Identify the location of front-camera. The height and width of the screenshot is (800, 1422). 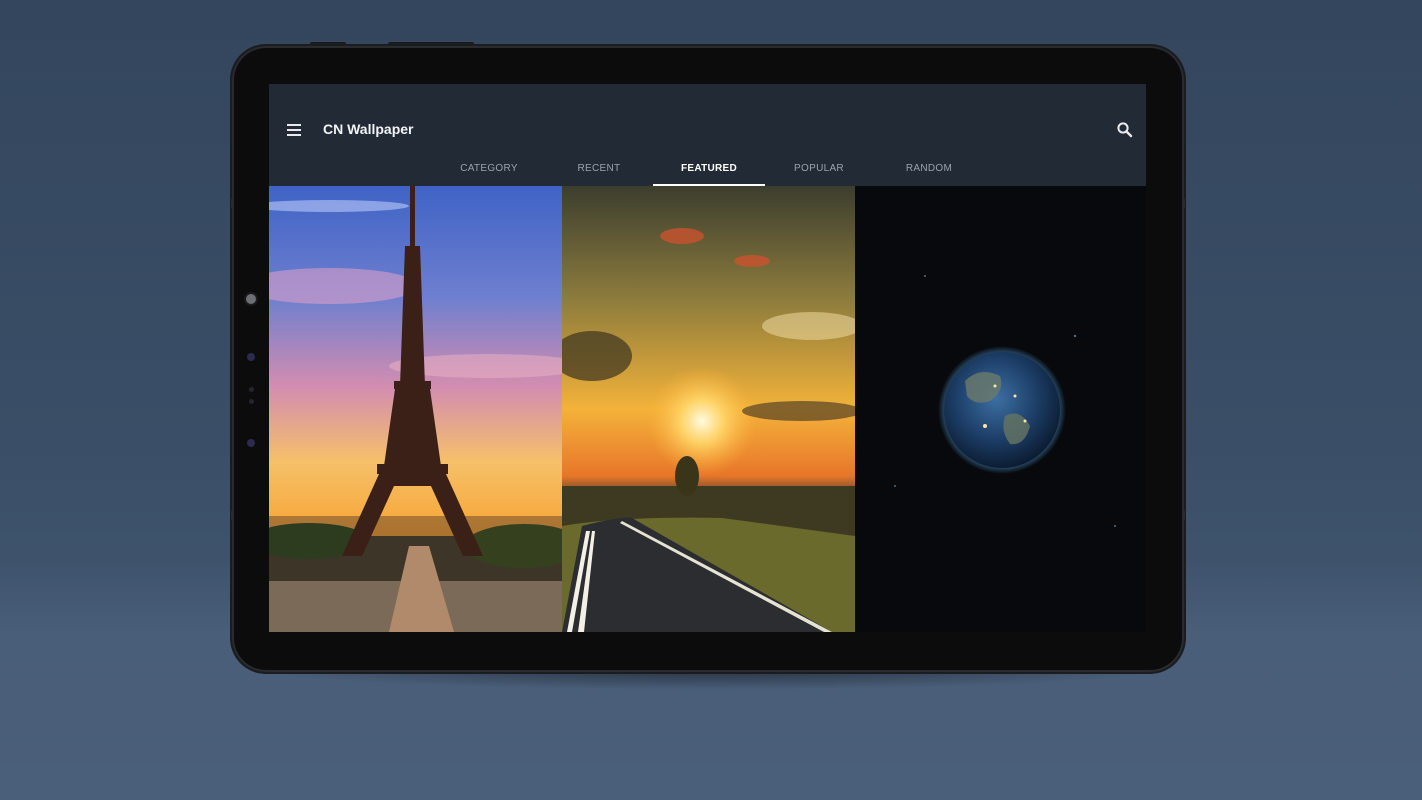
(251, 299).